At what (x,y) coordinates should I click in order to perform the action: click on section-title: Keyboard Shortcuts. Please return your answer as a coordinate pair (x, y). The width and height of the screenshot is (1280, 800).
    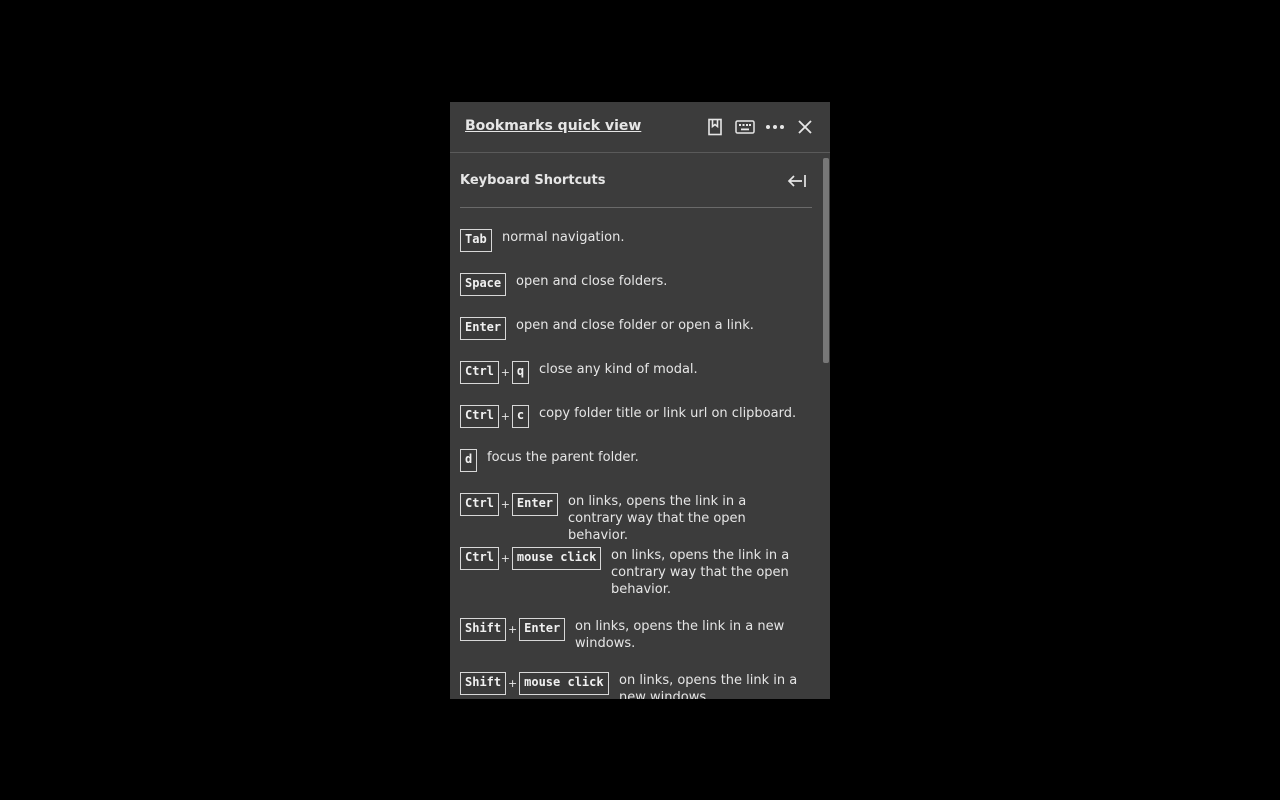
    Looking at the image, I should click on (533, 180).